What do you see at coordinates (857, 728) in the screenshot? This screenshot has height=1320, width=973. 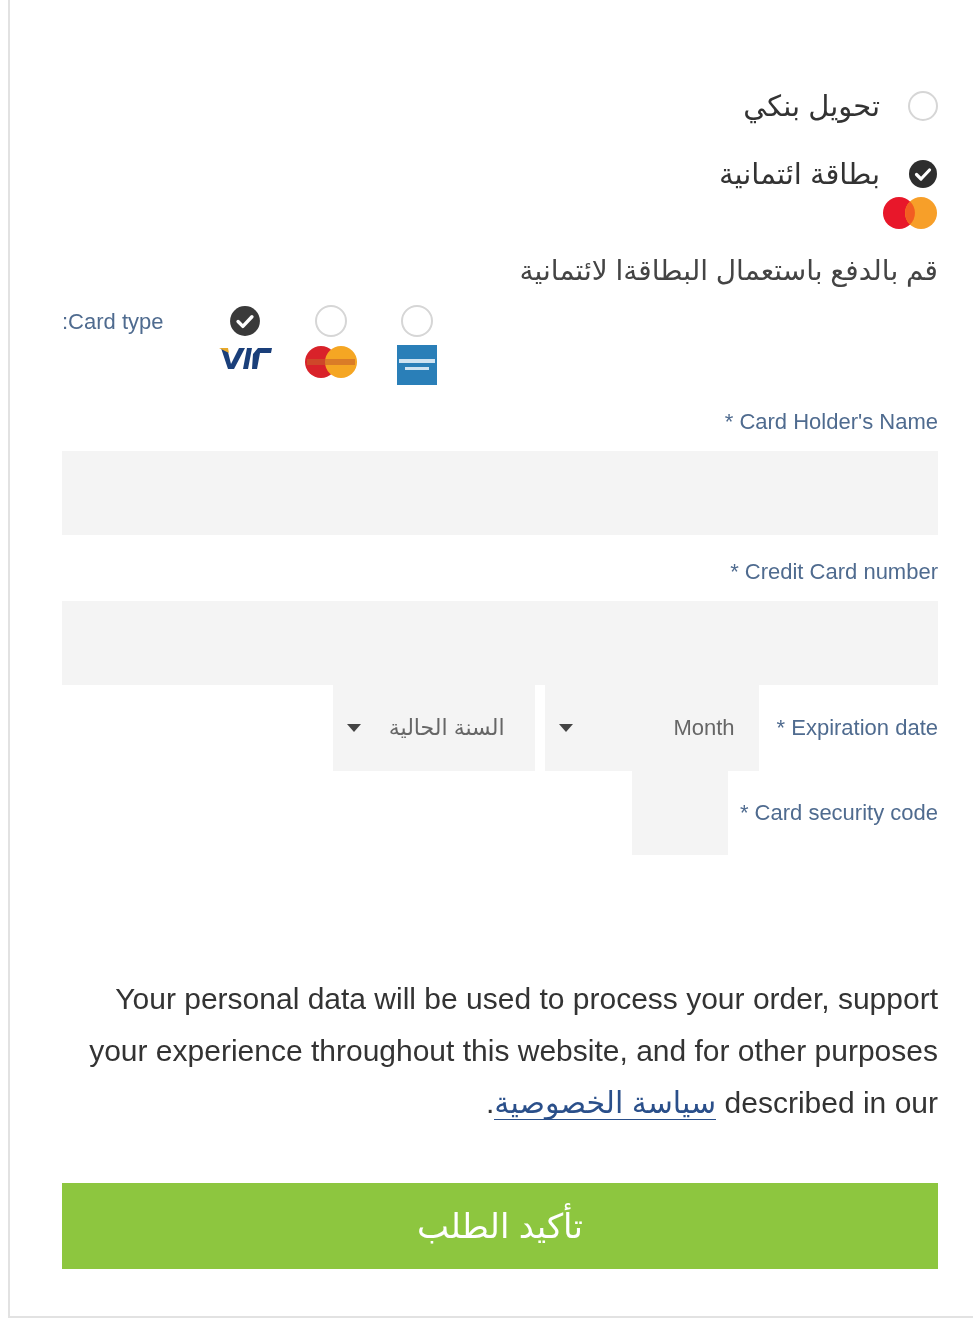 I see `field-label: * Expiration date` at bounding box center [857, 728].